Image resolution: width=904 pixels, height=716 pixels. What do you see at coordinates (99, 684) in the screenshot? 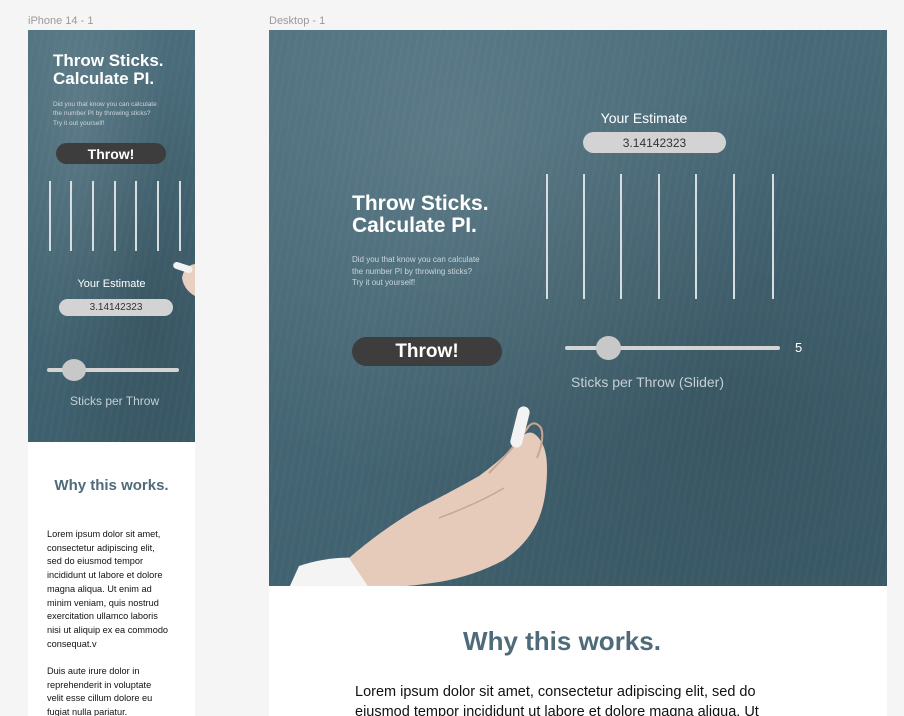
I see `text-line: reprehenderit in voluptate` at bounding box center [99, 684].